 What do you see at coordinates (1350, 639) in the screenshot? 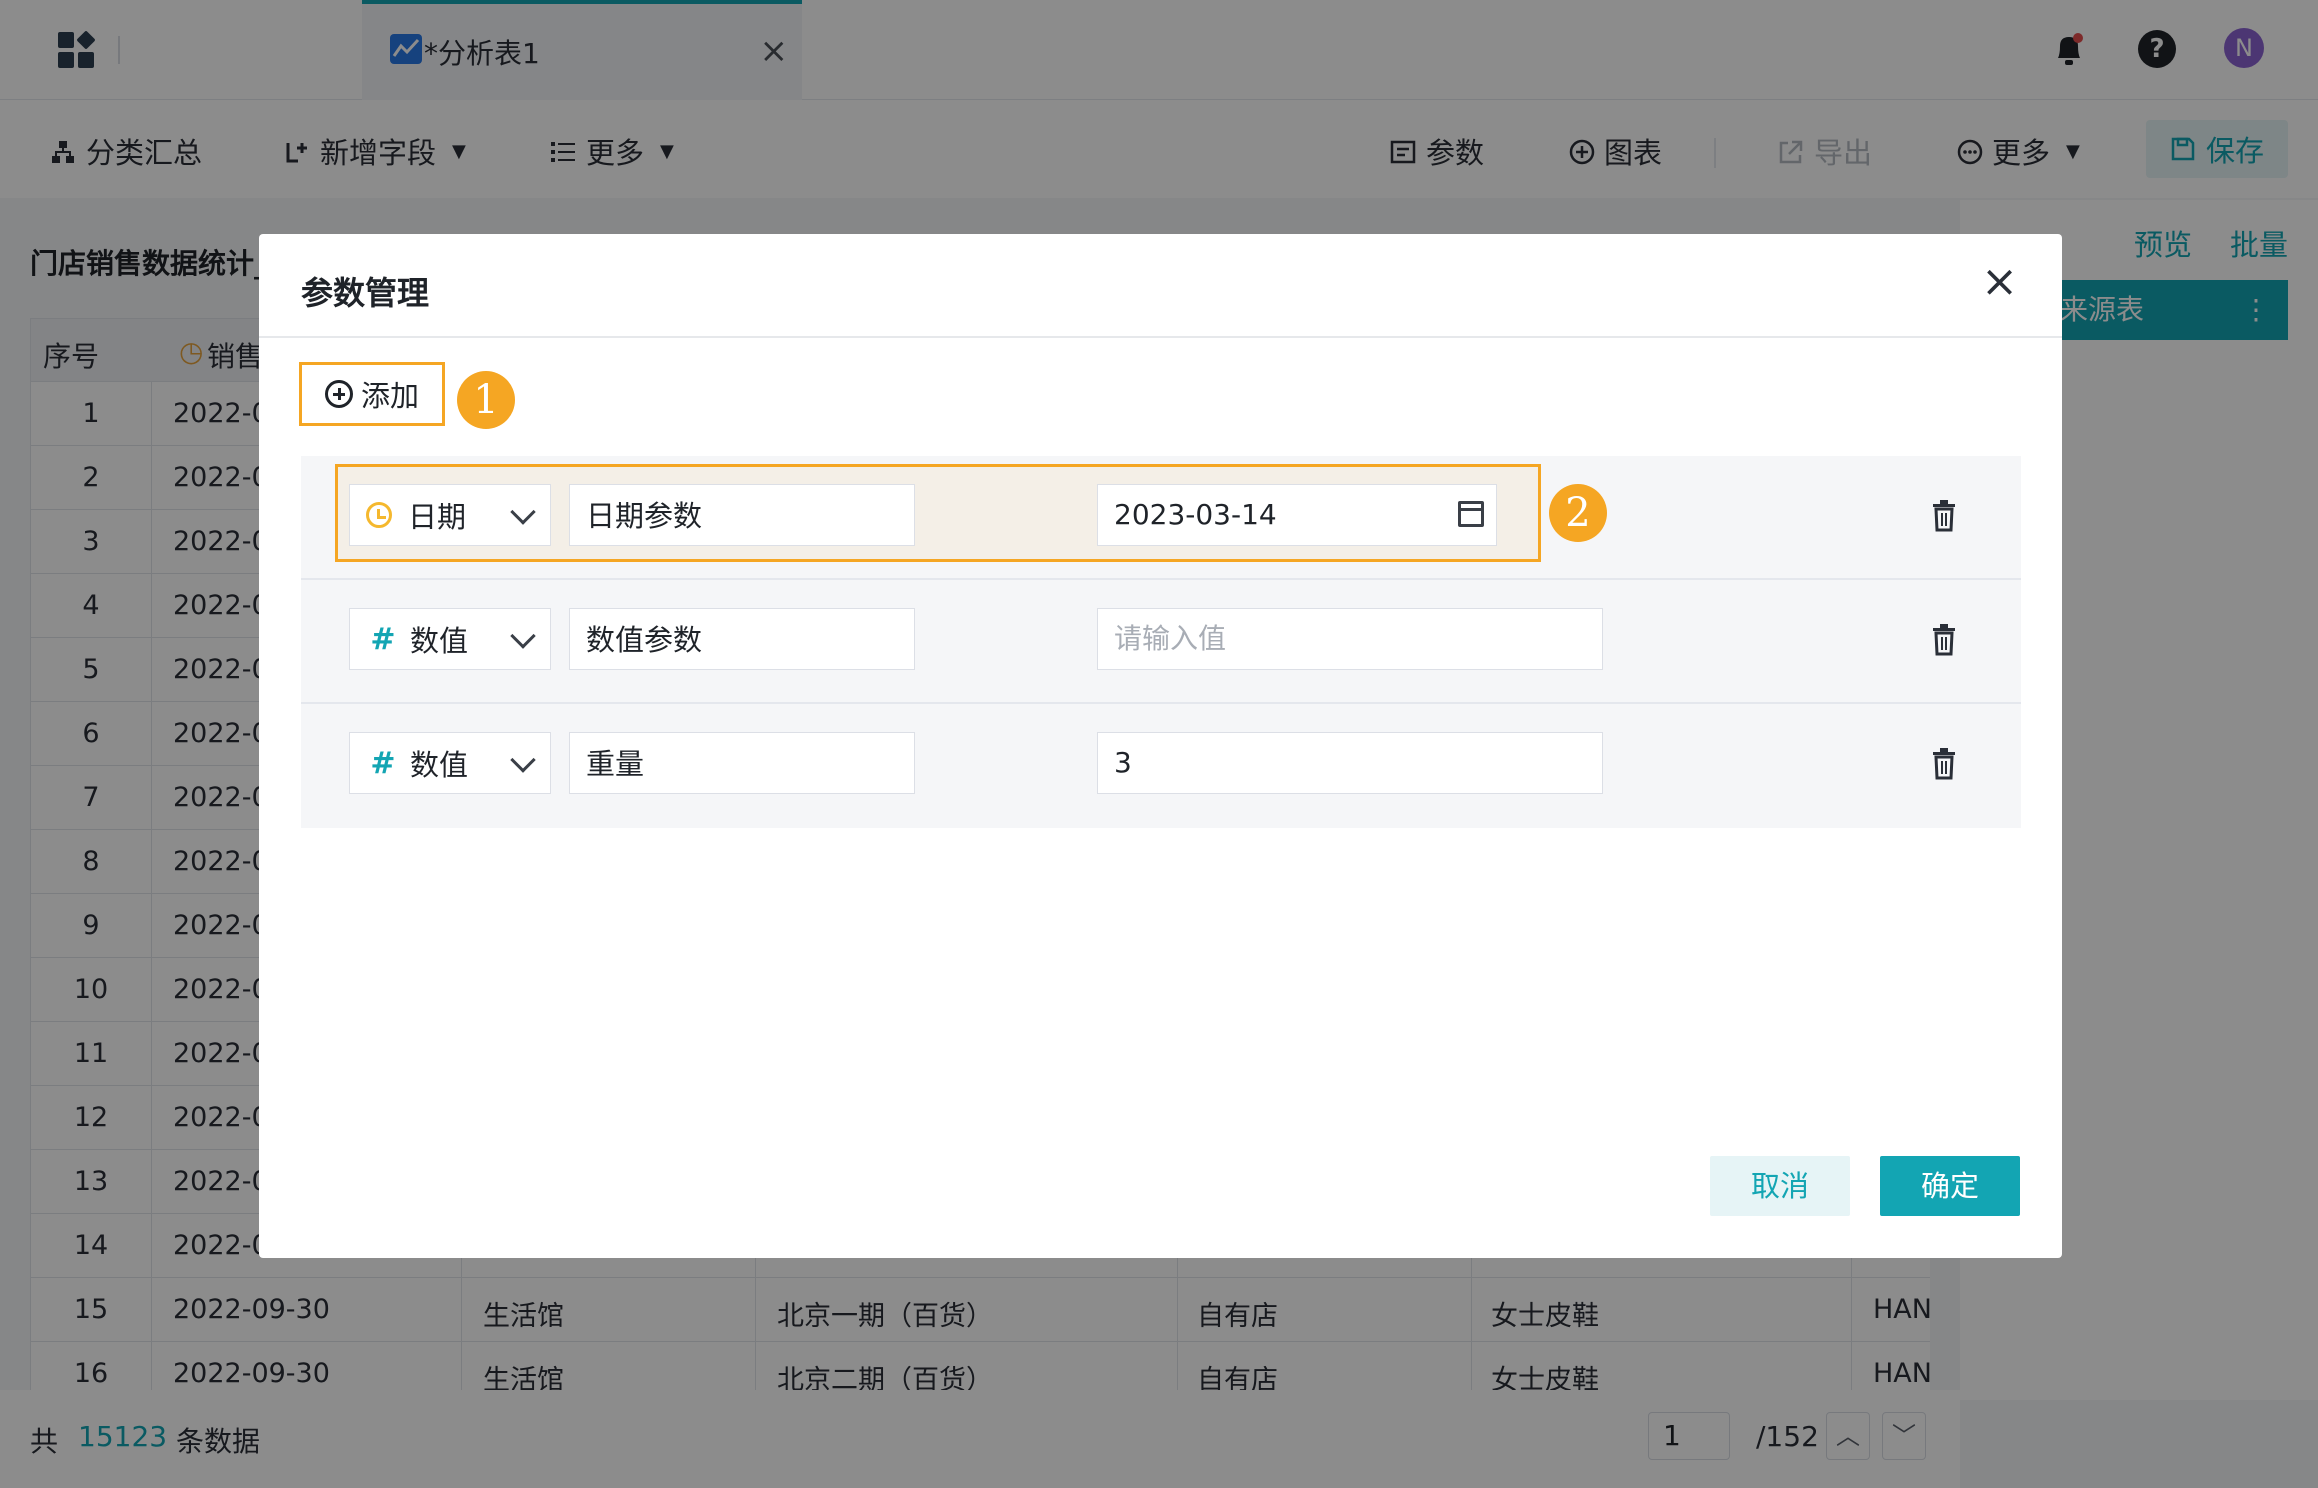
I see `param-value-input: 请输入值` at bounding box center [1350, 639].